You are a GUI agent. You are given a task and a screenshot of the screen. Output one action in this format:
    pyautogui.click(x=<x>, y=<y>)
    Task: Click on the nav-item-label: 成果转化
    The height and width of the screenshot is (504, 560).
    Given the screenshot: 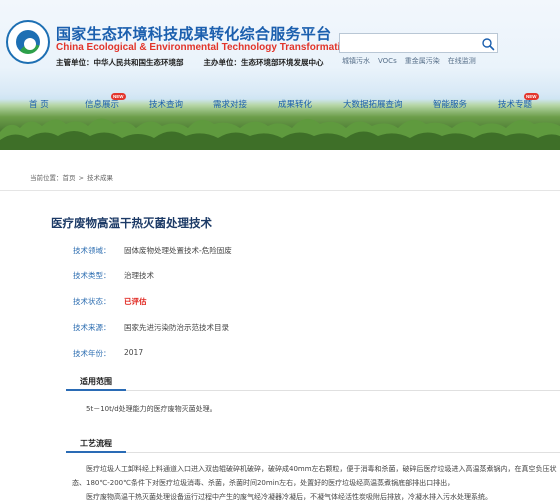 What is the action you would take?
    pyautogui.click(x=295, y=105)
    